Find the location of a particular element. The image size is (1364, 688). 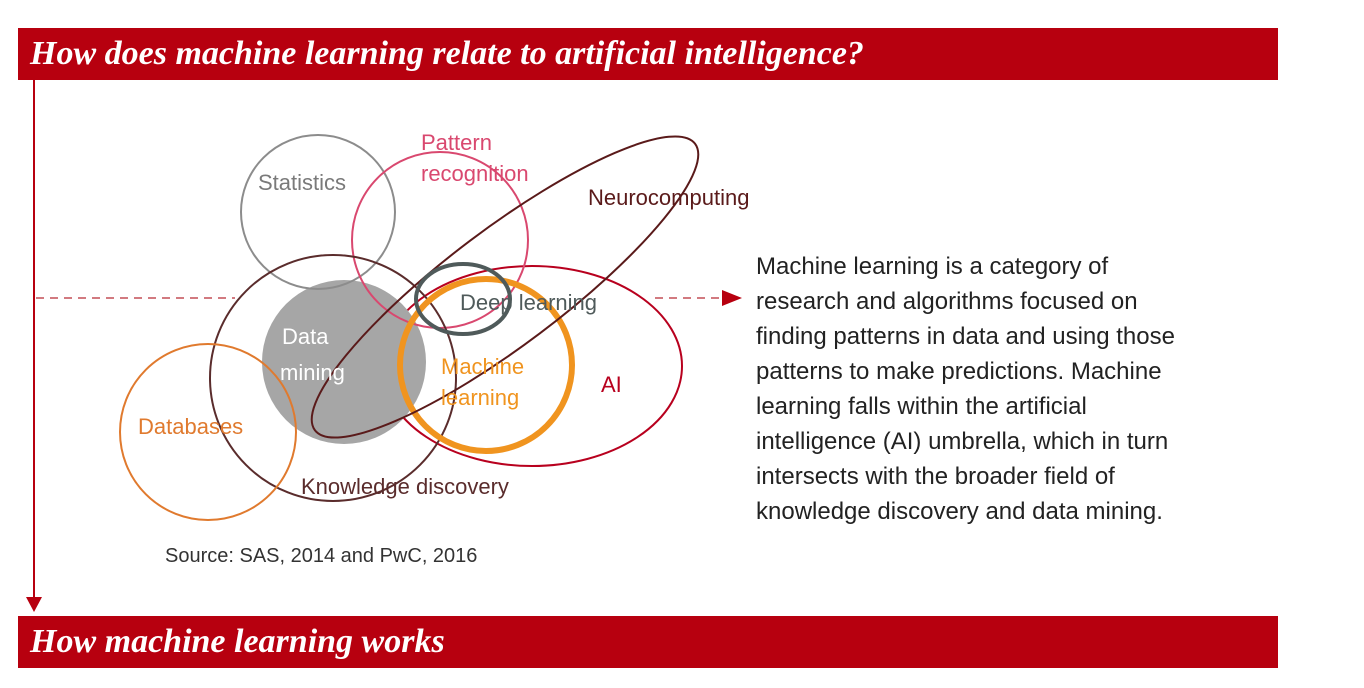

flow-arrowhead is located at coordinates (34, 604).